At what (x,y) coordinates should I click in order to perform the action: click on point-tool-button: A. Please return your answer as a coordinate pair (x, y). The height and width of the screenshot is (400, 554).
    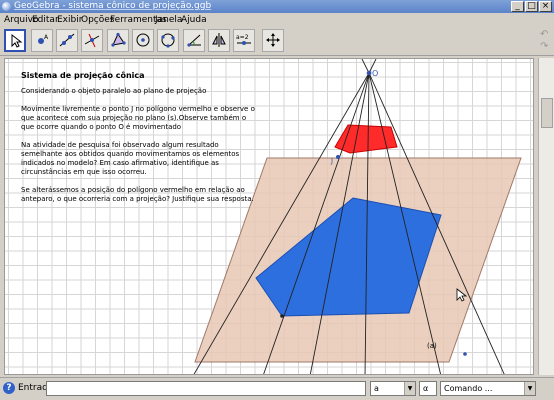
    Looking at the image, I should click on (42, 40).